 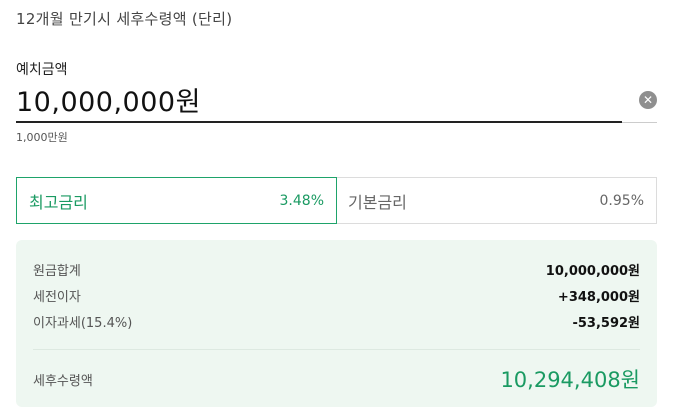 What do you see at coordinates (598, 297) in the screenshot?
I see `pretax-interest-value: +348,000원` at bounding box center [598, 297].